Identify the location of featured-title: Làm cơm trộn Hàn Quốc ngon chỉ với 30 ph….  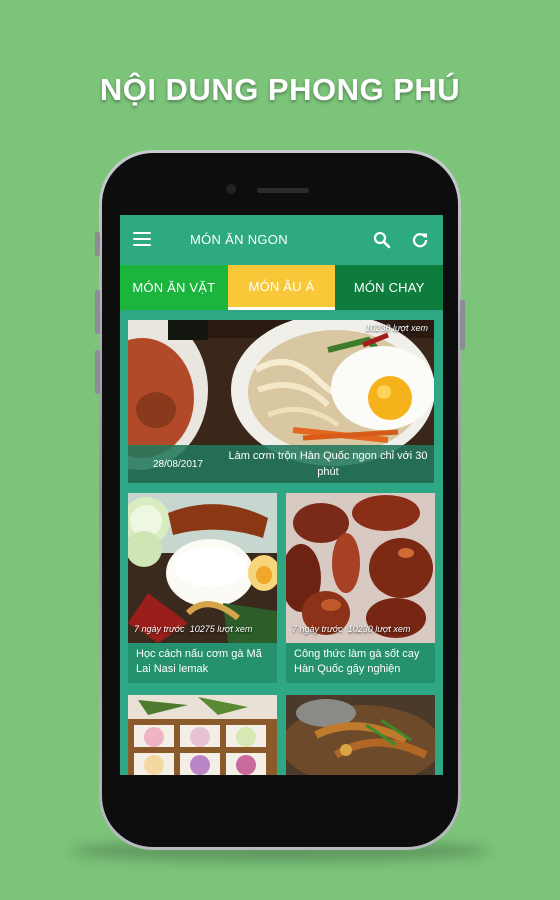
(328, 464).